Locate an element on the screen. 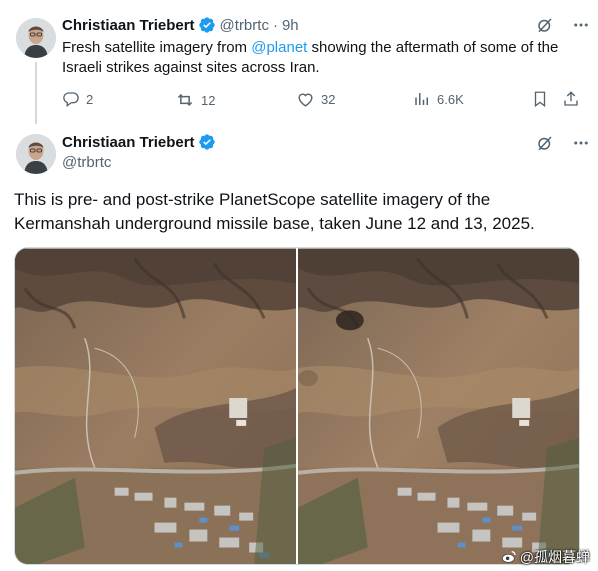  views-icon is located at coordinates (421, 99).